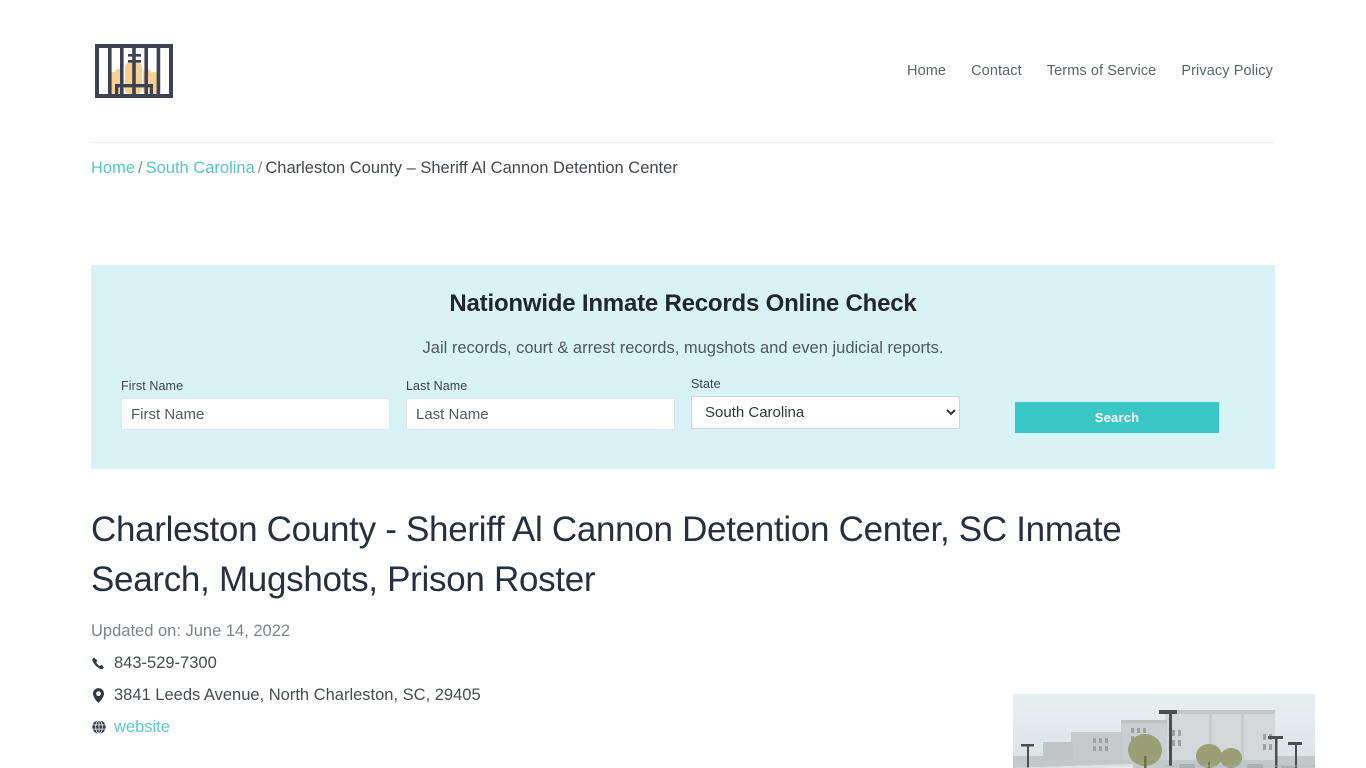 The height and width of the screenshot is (768, 1366). Describe the element at coordinates (996, 71) in the screenshot. I see `nav-item-contact: Contact` at that location.